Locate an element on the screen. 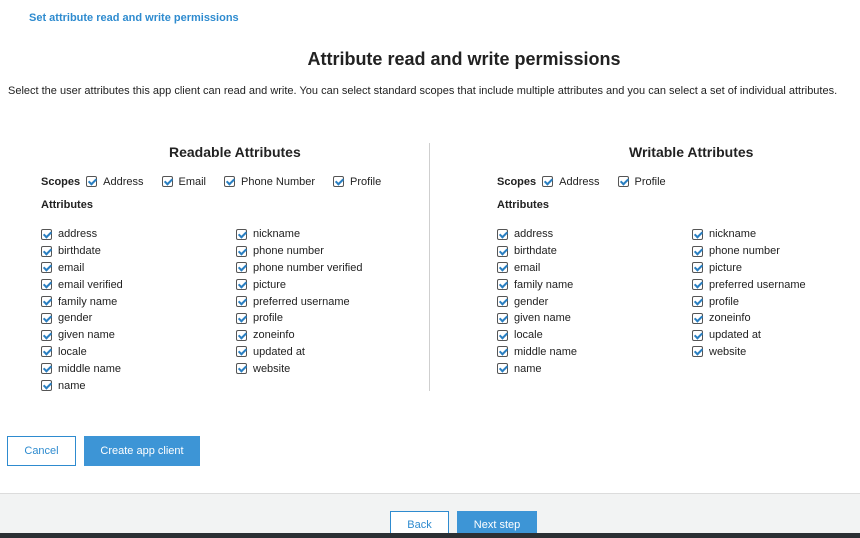 This screenshot has width=860, height=538. writable-attr-locale-checkbox is located at coordinates (502, 335).